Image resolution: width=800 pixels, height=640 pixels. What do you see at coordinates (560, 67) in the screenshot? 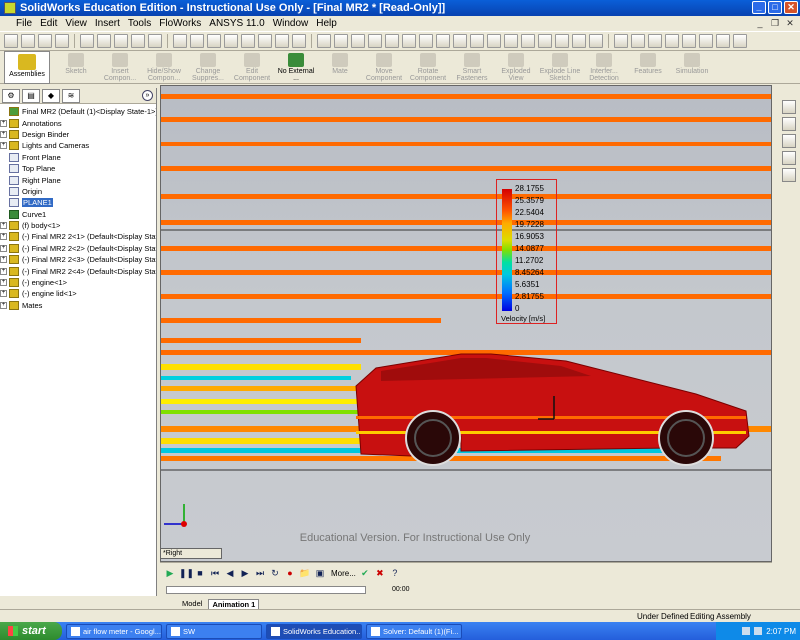
I see `explode-line-sketch-button: Explode Line Sketch` at bounding box center [560, 67].